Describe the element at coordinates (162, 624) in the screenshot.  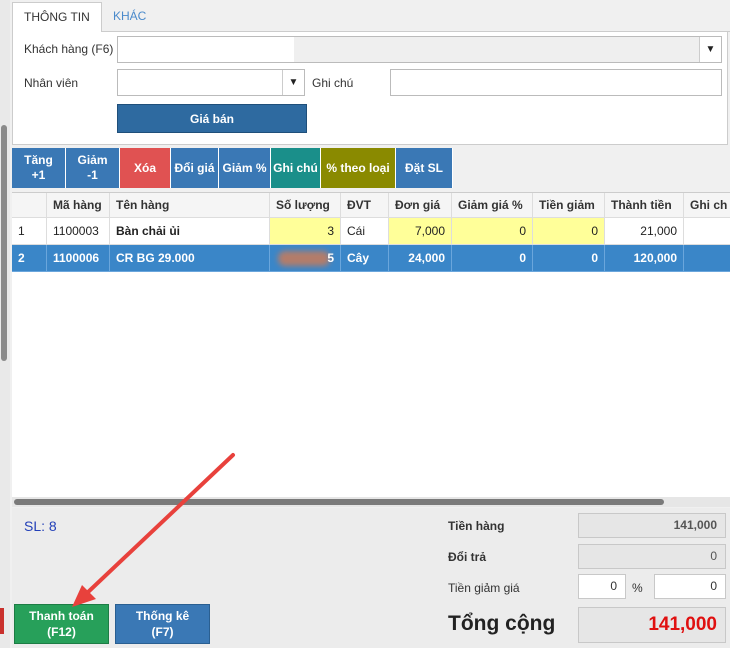
I see `stats-button: Thống kê (F7)` at that location.